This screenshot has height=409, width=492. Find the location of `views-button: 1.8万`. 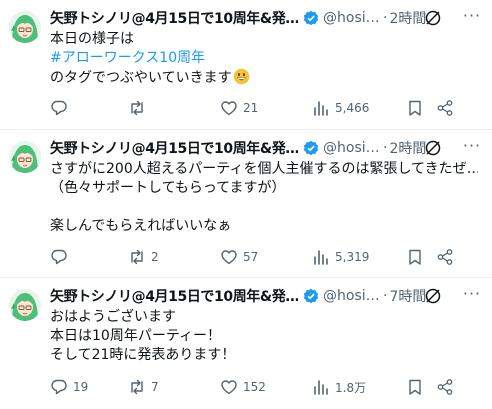

views-button: 1.8万 is located at coordinates (357, 387).